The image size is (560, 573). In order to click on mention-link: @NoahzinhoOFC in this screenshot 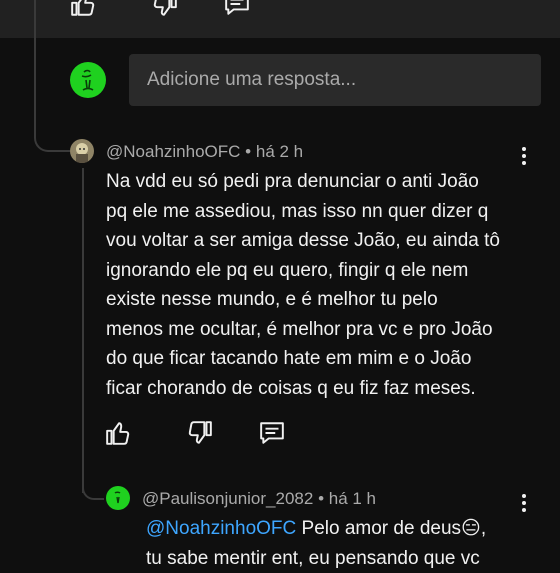, I will do `click(221, 528)`.